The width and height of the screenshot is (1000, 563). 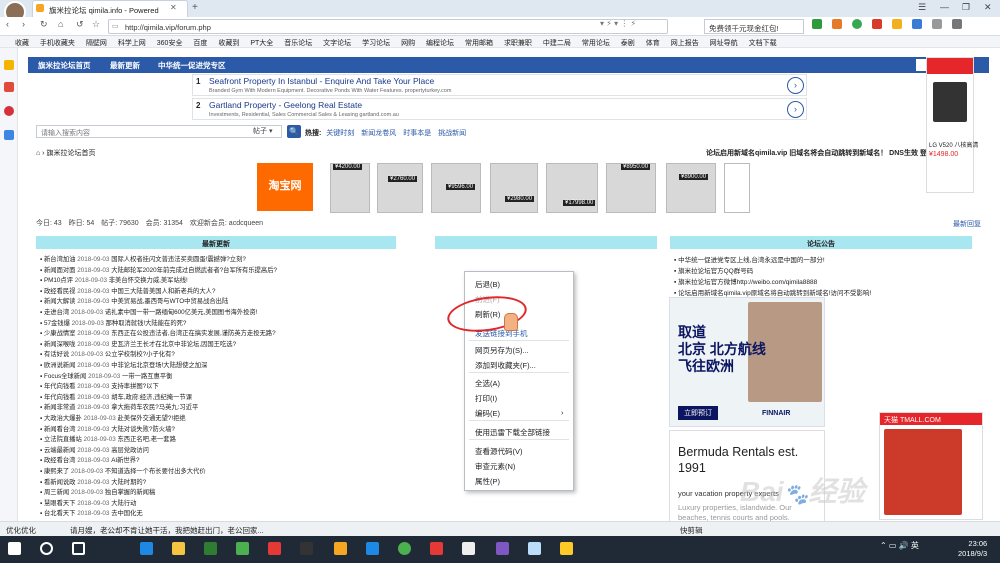 I want to click on news-row: ▪ 新闻看台湾 2018-09-03 大陆对谈失败?防火墙?, so click(x=220, y=428).